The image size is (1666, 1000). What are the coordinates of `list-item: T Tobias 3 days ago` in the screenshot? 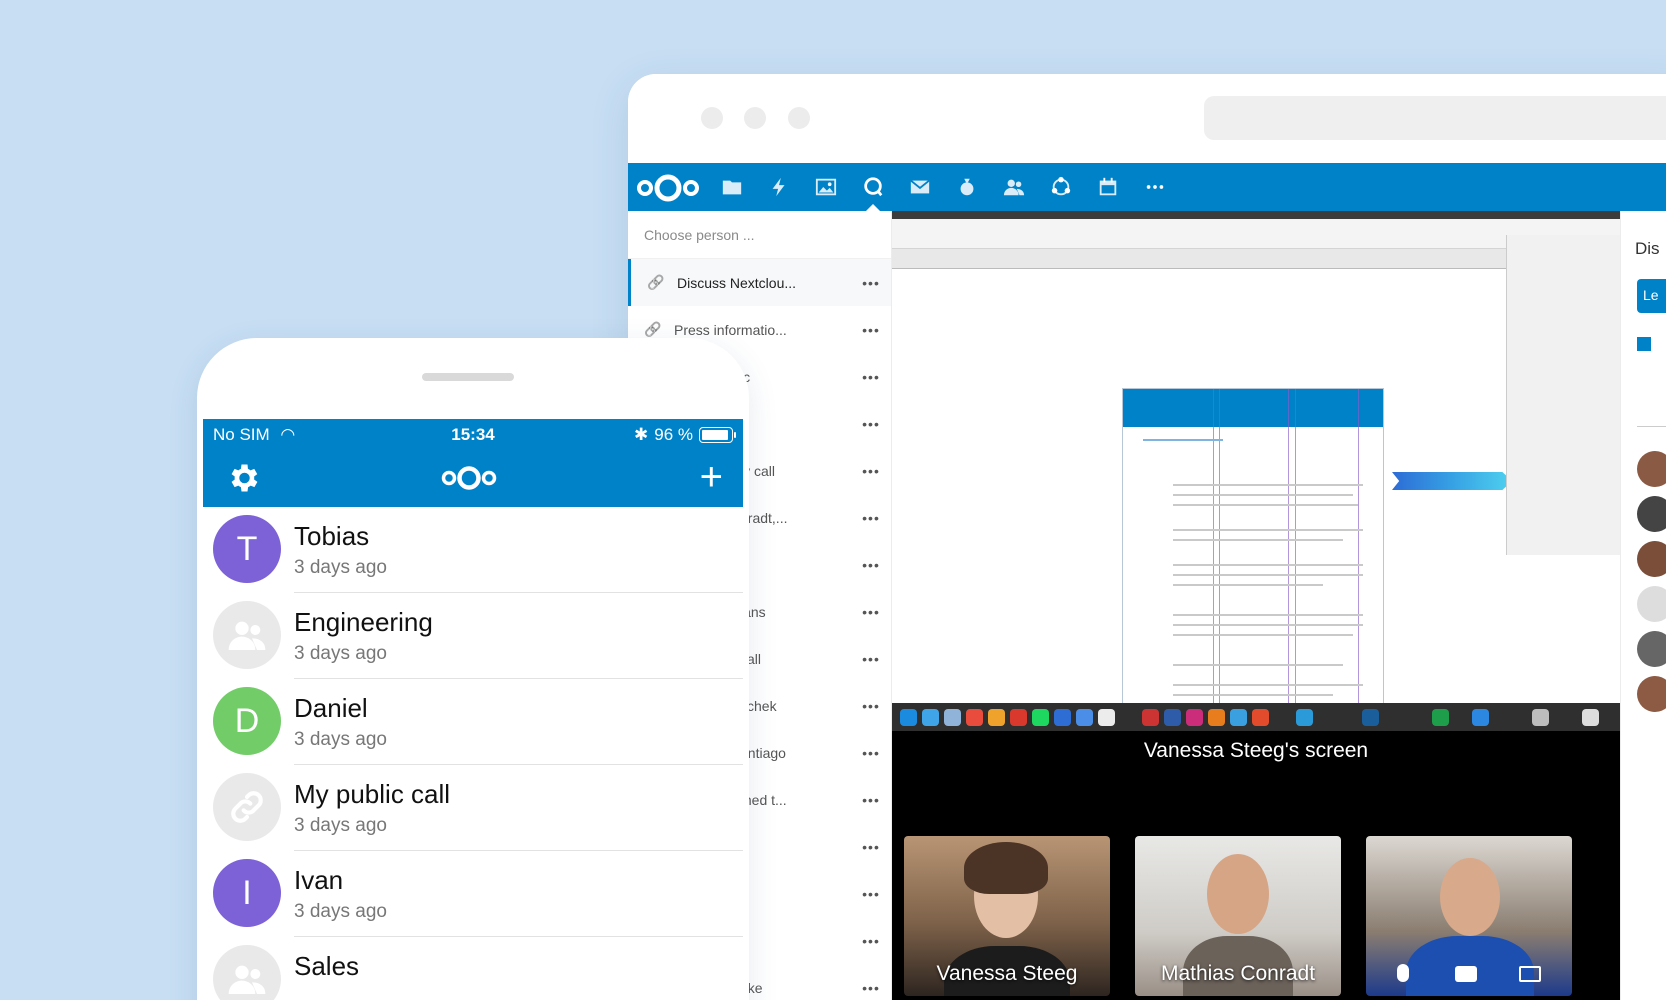 It's located at (473, 550).